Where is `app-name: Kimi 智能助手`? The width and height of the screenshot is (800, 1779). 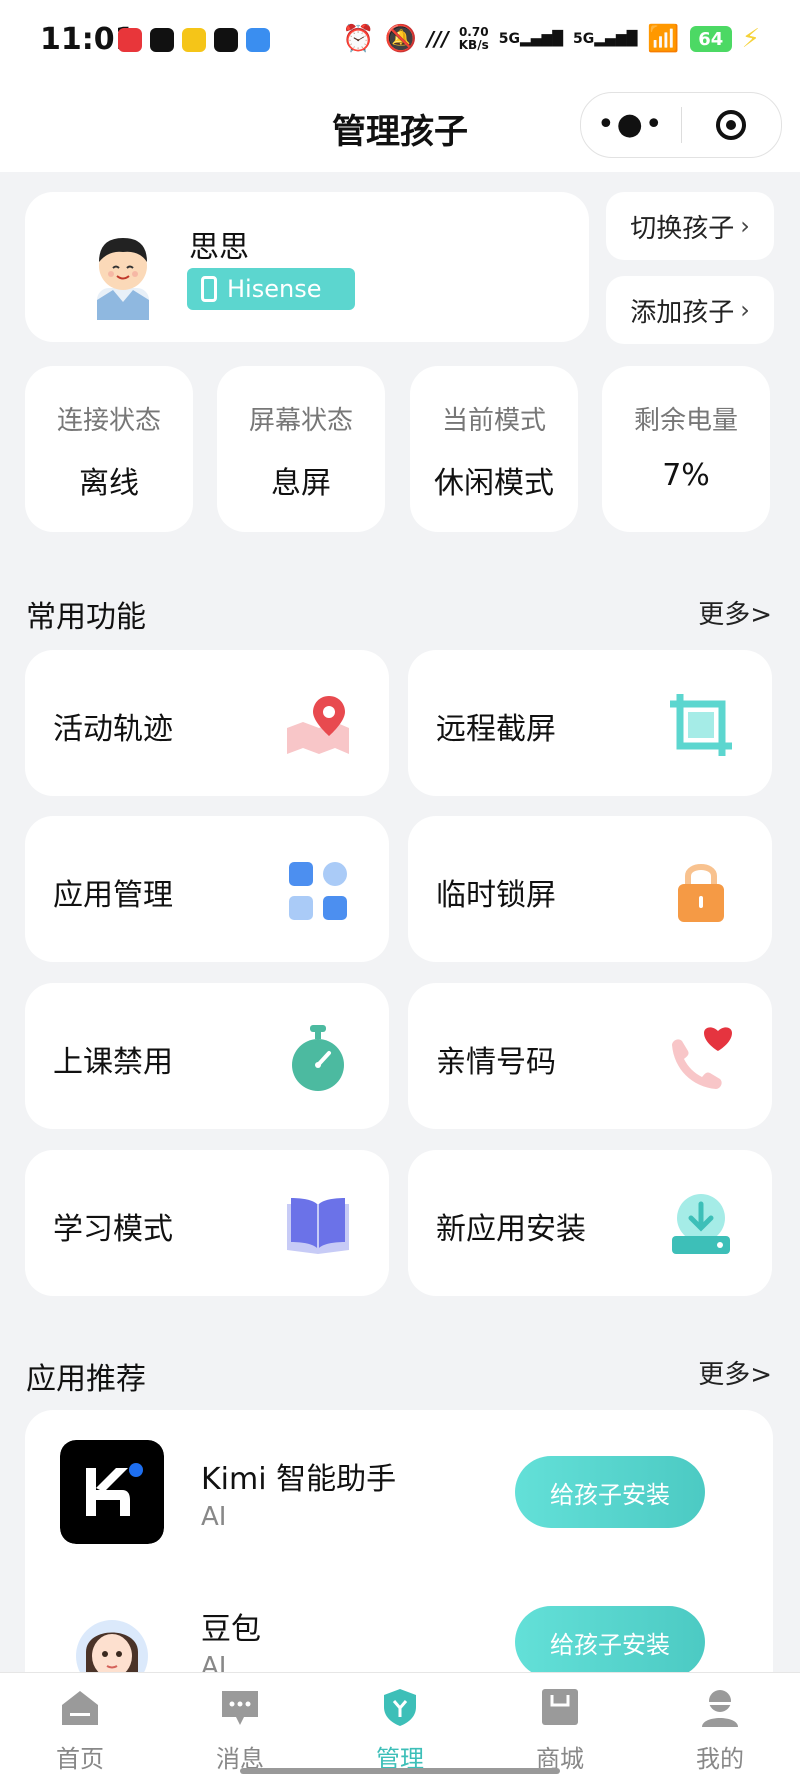 app-name: Kimi 智能助手 is located at coordinates (299, 1479).